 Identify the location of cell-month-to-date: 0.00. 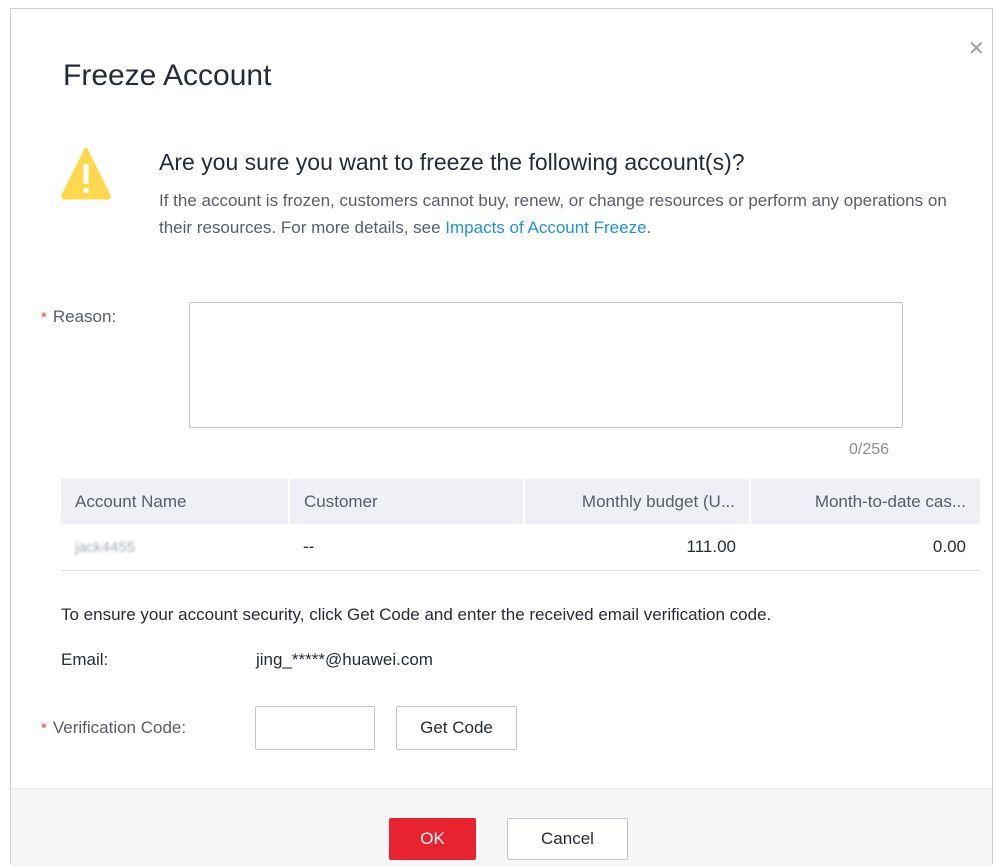
(865, 547).